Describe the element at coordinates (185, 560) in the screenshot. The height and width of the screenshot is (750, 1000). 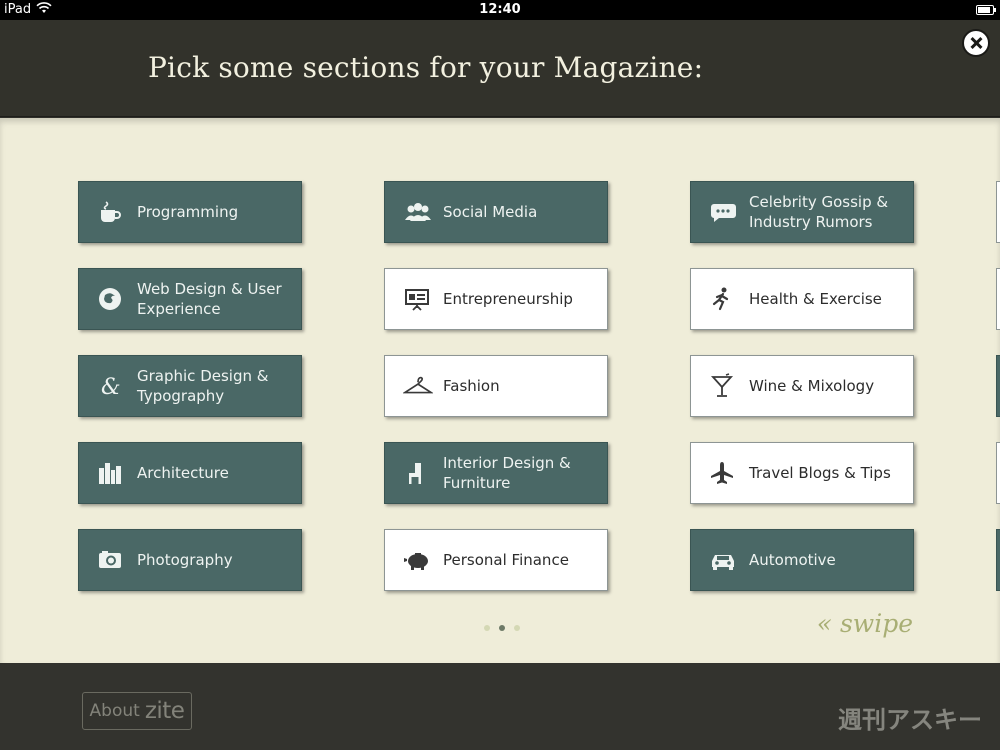
I see `section-tile-label: Photography` at that location.